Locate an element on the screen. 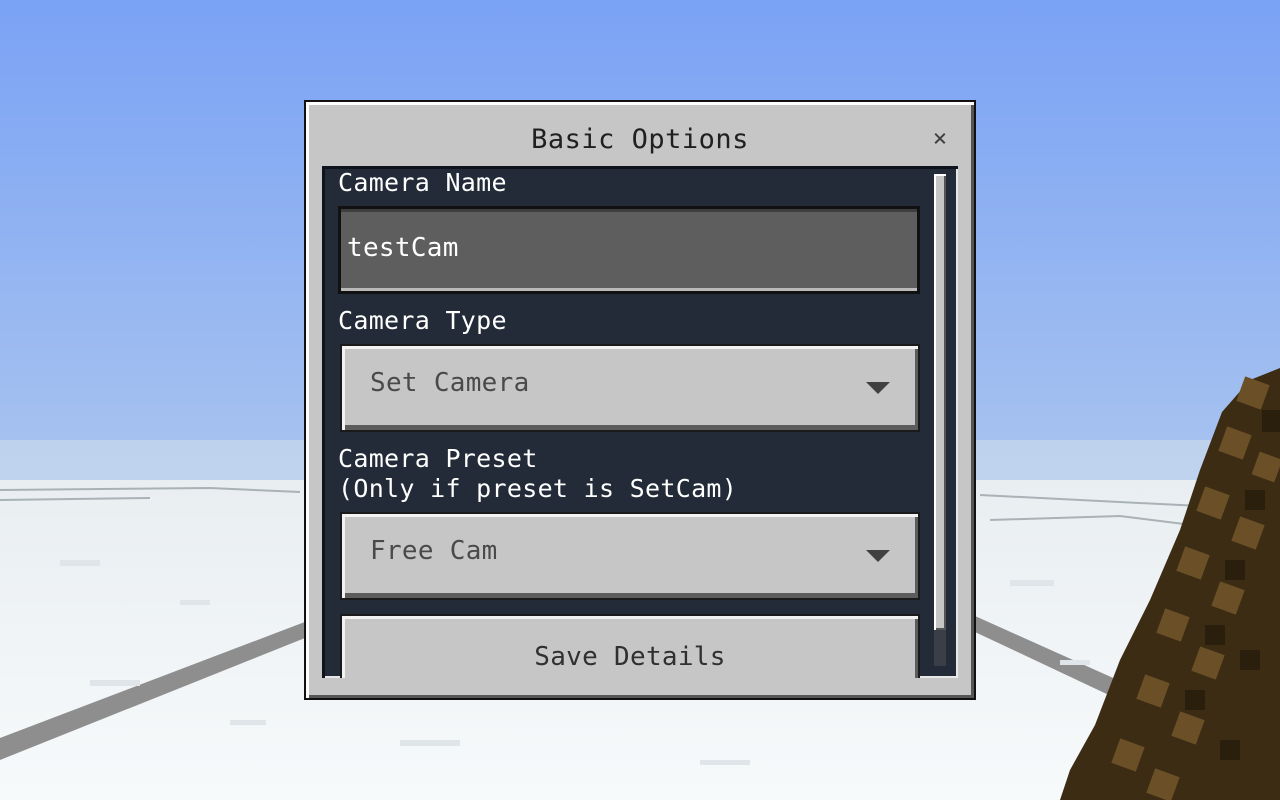 Image resolution: width=1280 pixels, height=800 pixels. close-icon: × is located at coordinates (940, 139).